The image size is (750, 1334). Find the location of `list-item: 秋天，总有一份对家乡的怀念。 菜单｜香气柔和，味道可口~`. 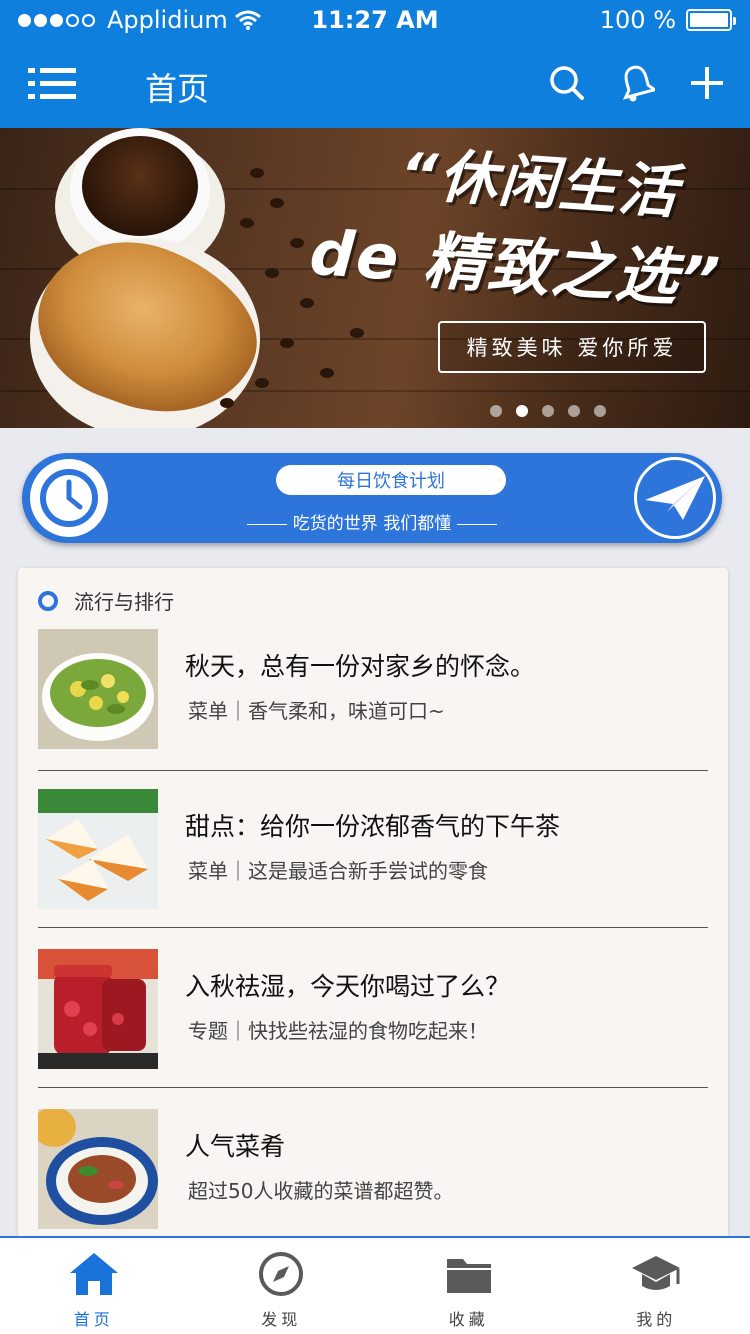

list-item: 秋天，总有一份对家乡的怀念。 菜单｜香气柔和，味道可口~ is located at coordinates (373, 709).